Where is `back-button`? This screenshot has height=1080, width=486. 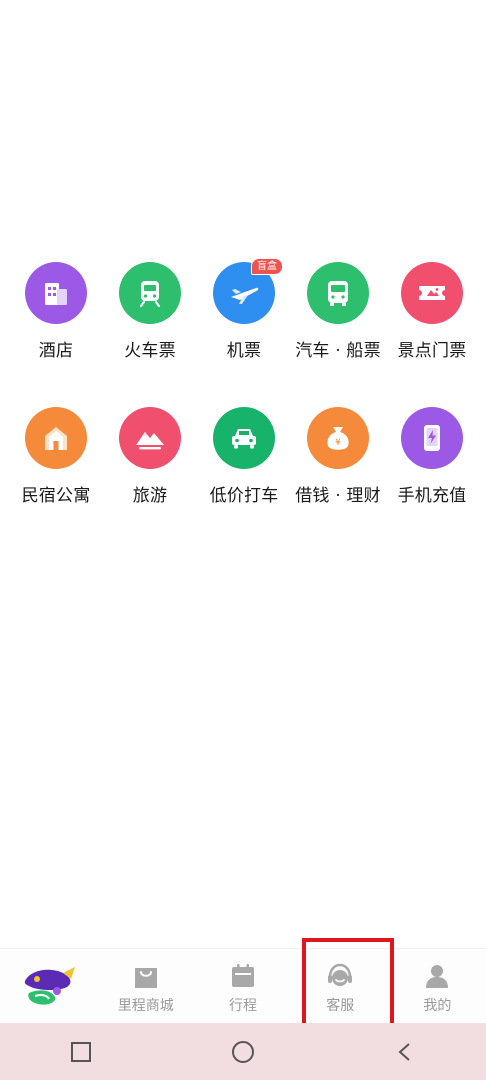
back-button is located at coordinates (405, 1052).